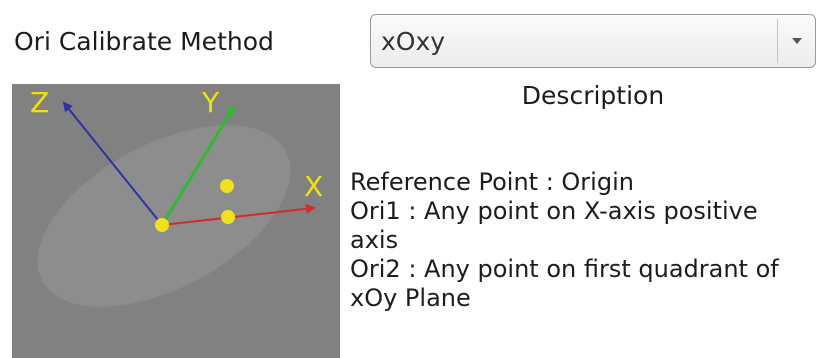 This screenshot has height=358, width=836. What do you see at coordinates (228, 217) in the screenshot?
I see `ori1-point` at bounding box center [228, 217].